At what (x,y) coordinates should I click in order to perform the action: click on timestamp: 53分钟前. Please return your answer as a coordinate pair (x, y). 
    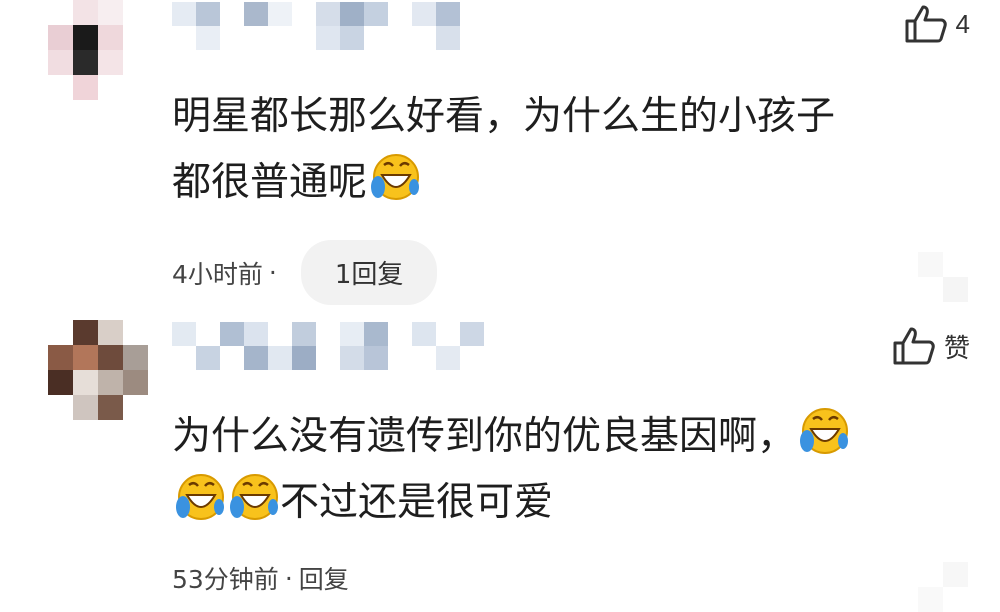
    Looking at the image, I should click on (225, 579).